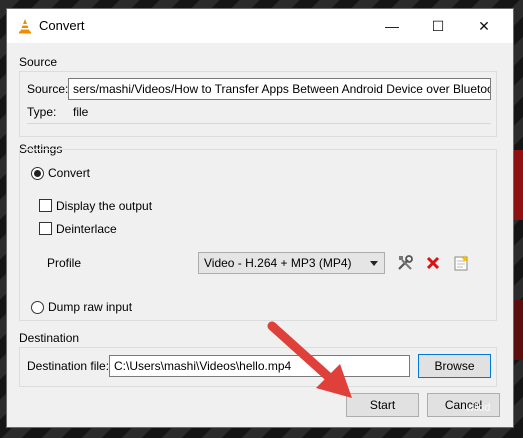 The image size is (523, 438). I want to click on tools-icon, so click(405, 262).